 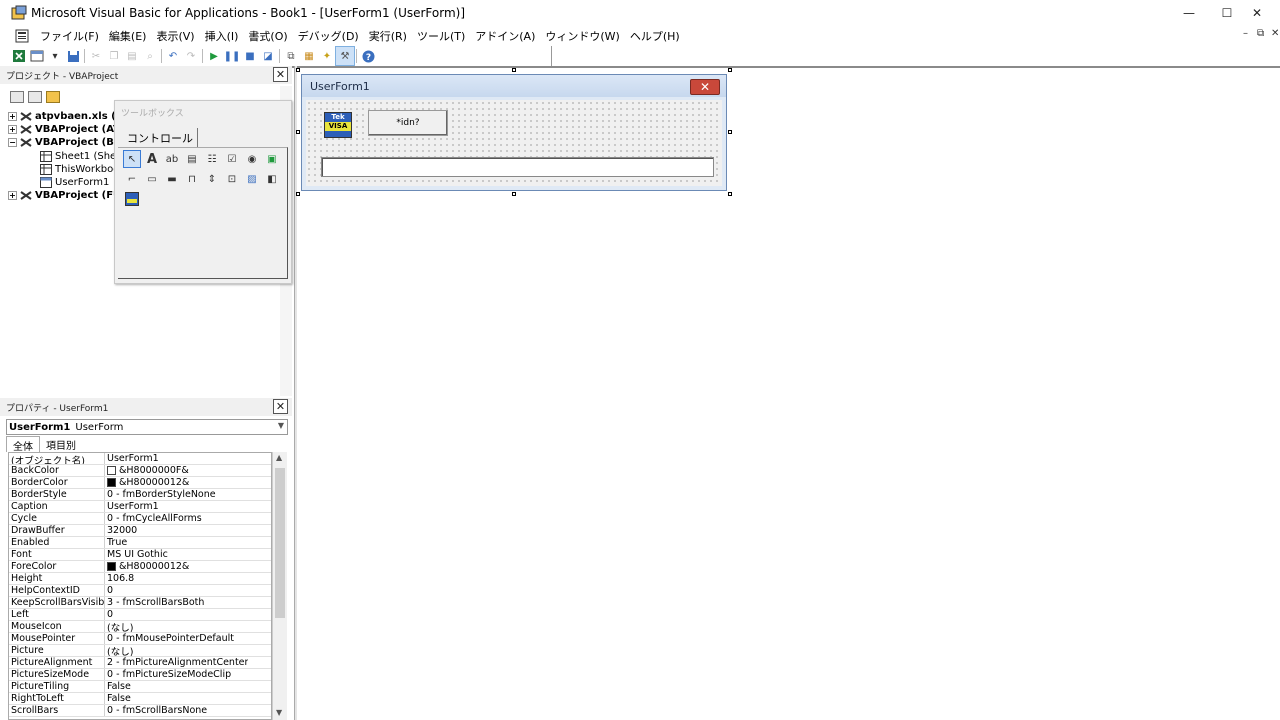 I want to click on property-value: 106.8, so click(x=119, y=578).